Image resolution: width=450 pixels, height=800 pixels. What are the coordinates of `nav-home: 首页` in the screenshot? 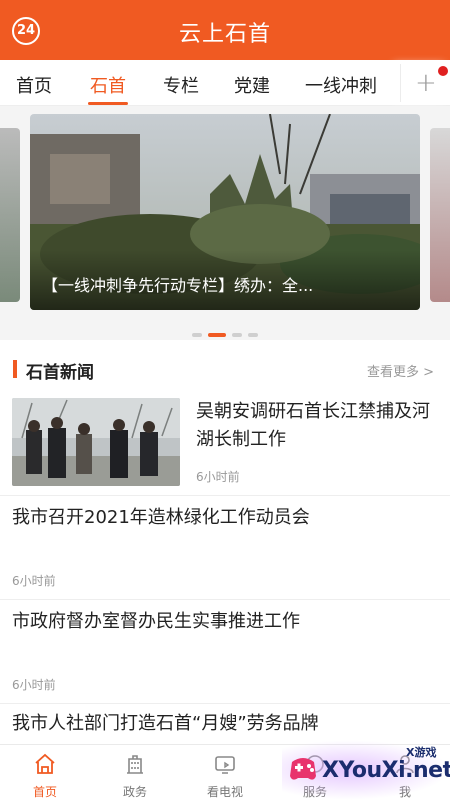 It's located at (45, 772).